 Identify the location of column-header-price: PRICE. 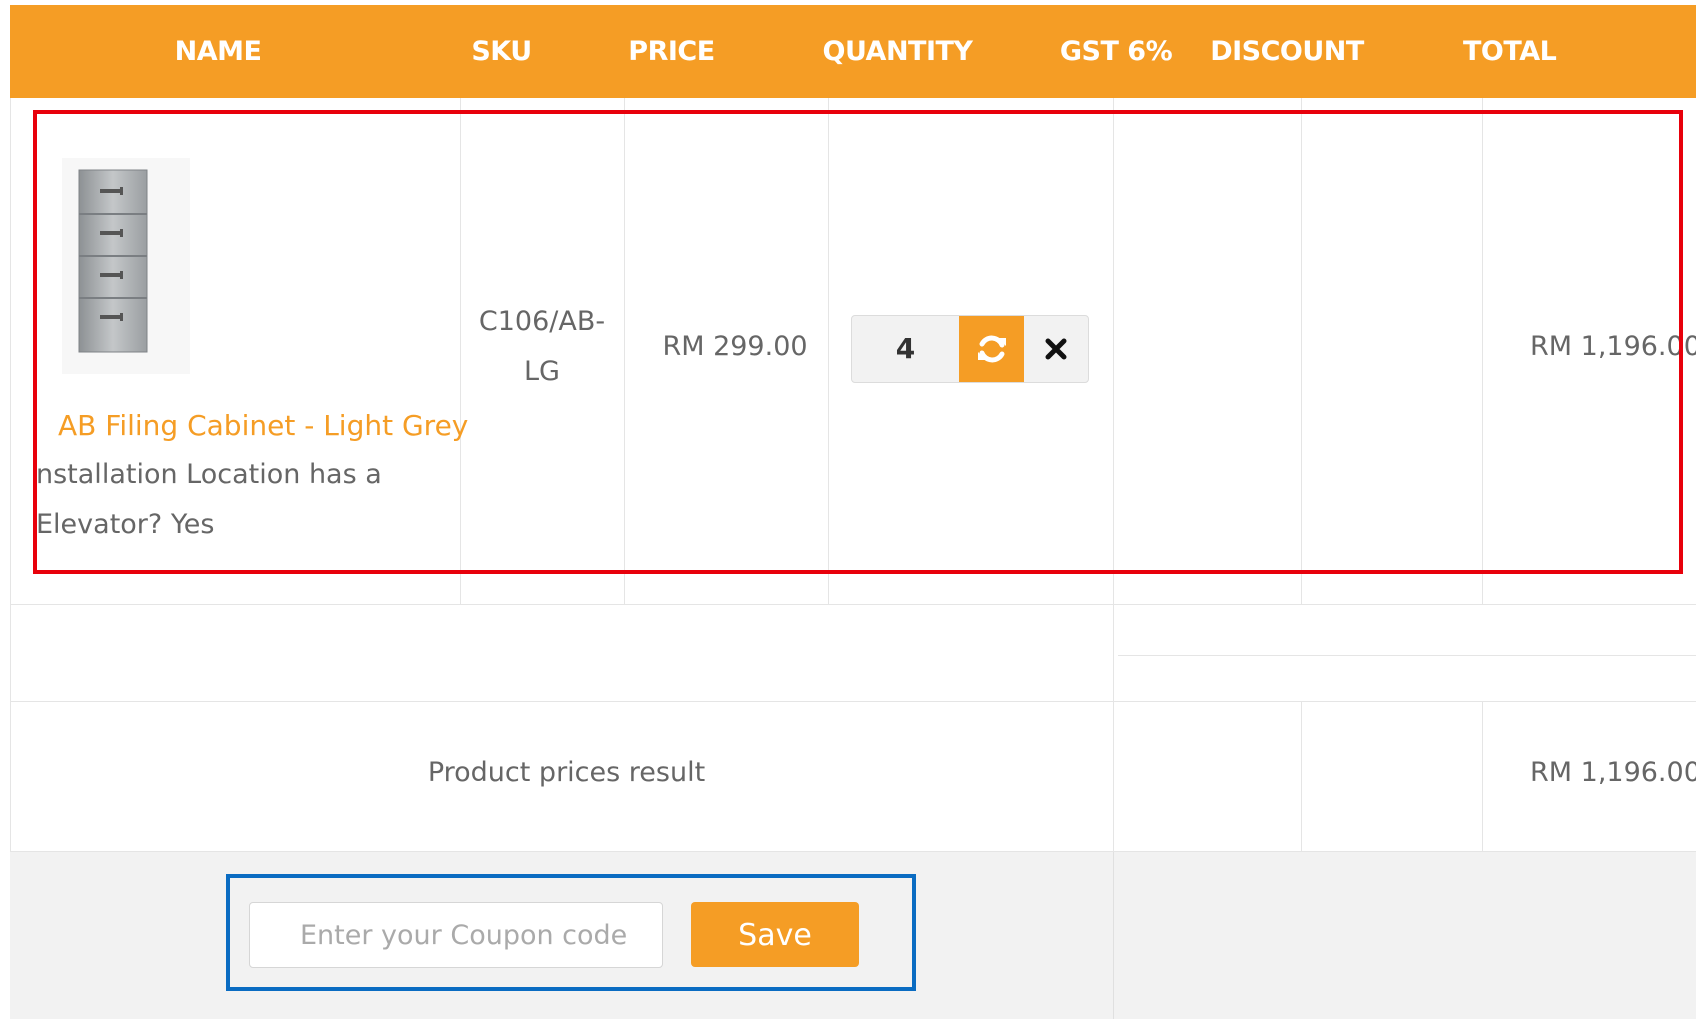
(671, 51).